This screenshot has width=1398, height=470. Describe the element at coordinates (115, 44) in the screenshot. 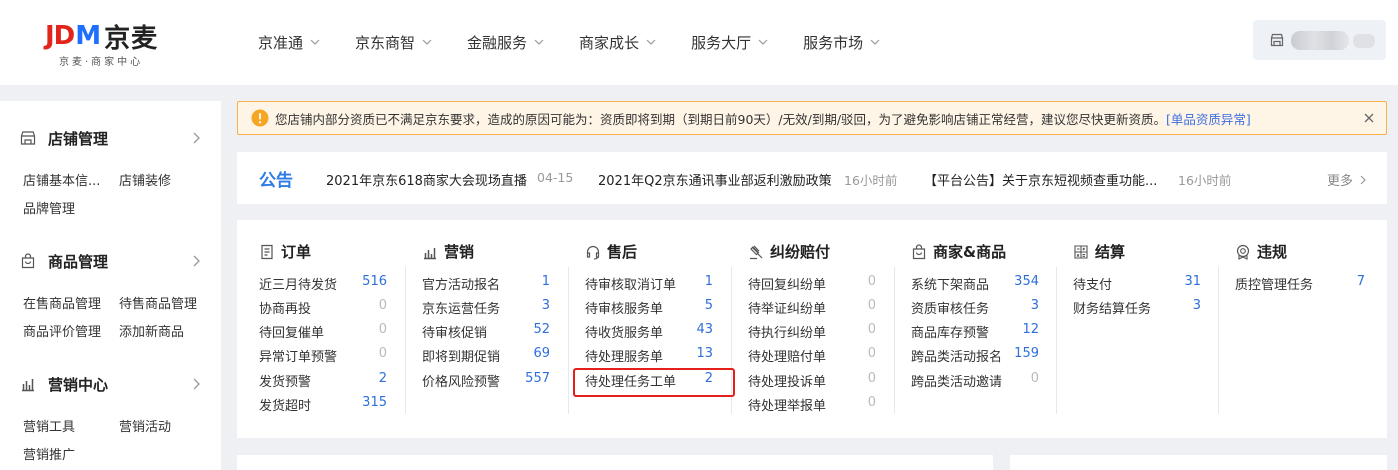

I see `jingmai-logo: JD M 京麦 京麦·商家中心` at that location.